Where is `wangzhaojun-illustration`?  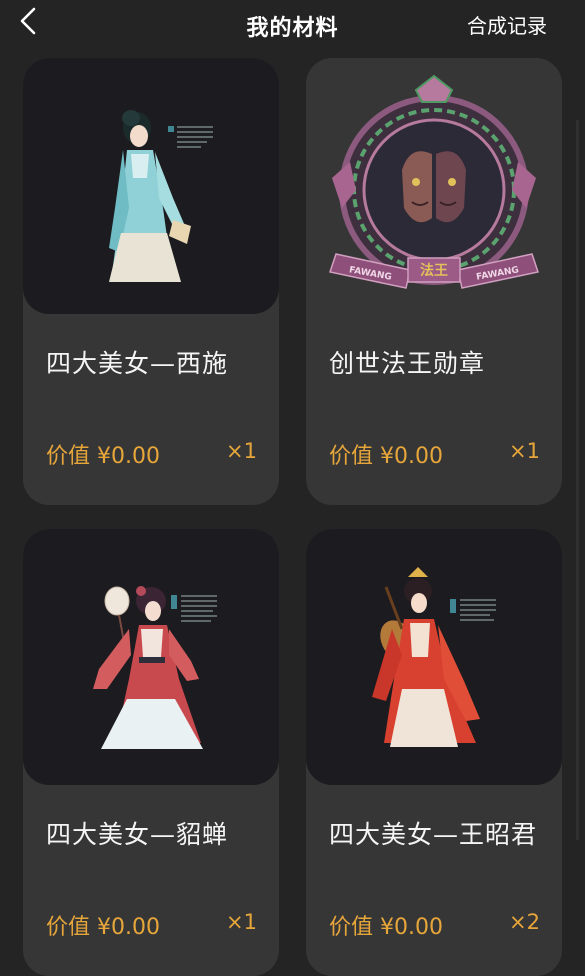 wangzhaojun-illustration is located at coordinates (434, 657).